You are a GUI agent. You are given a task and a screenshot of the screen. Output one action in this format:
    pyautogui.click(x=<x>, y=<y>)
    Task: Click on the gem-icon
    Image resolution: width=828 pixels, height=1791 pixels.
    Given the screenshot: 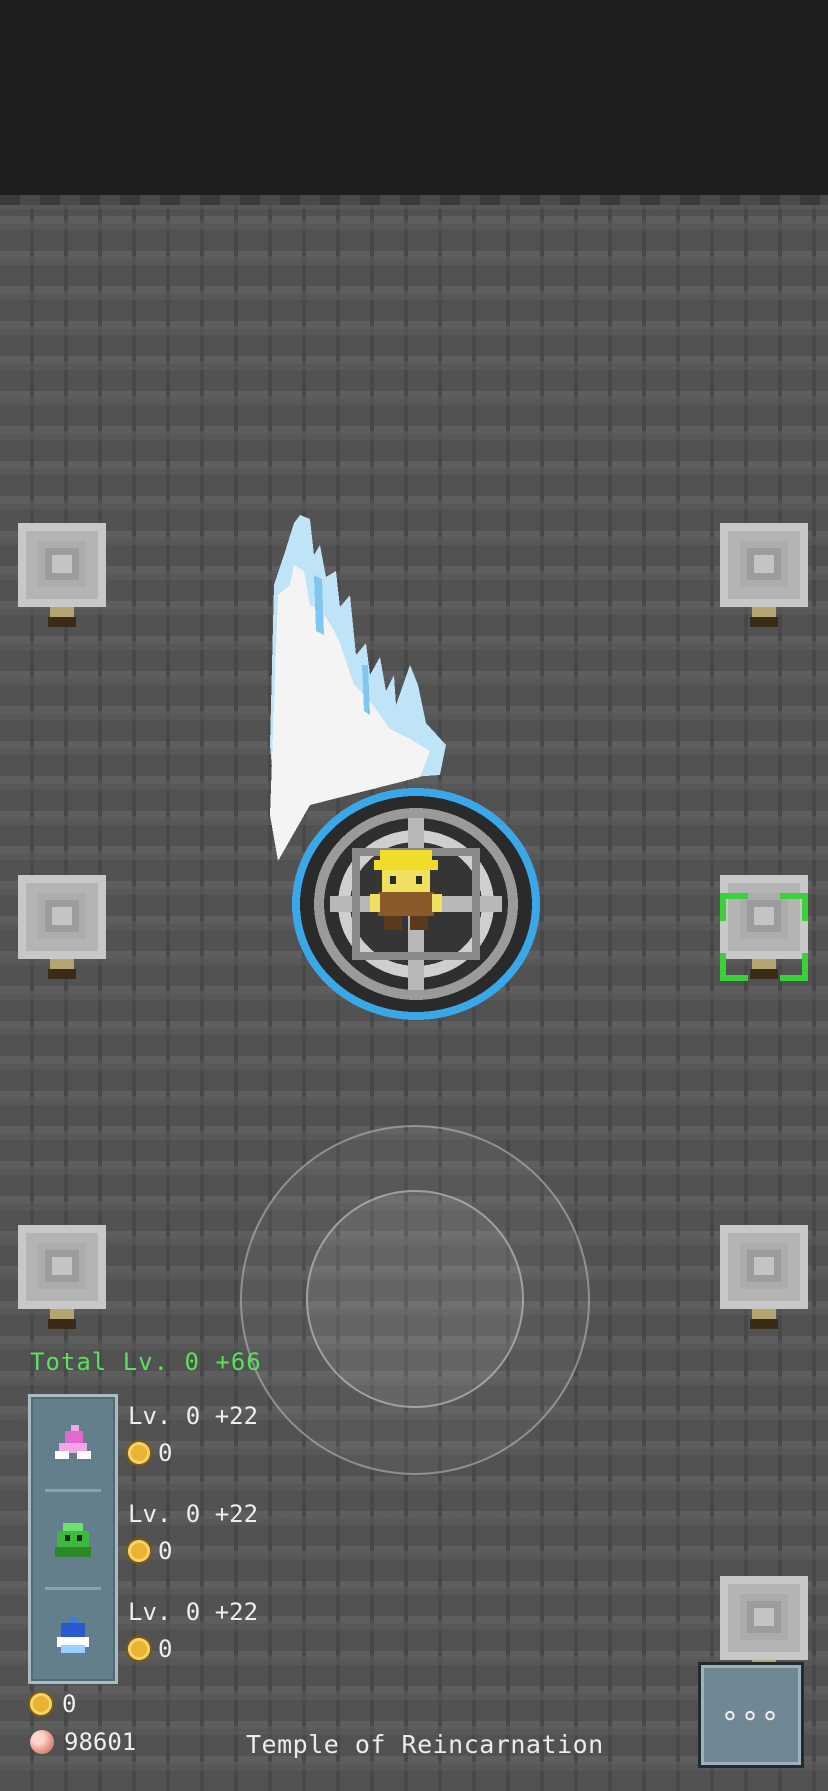 What is the action you would take?
    pyautogui.click(x=42, y=1742)
    